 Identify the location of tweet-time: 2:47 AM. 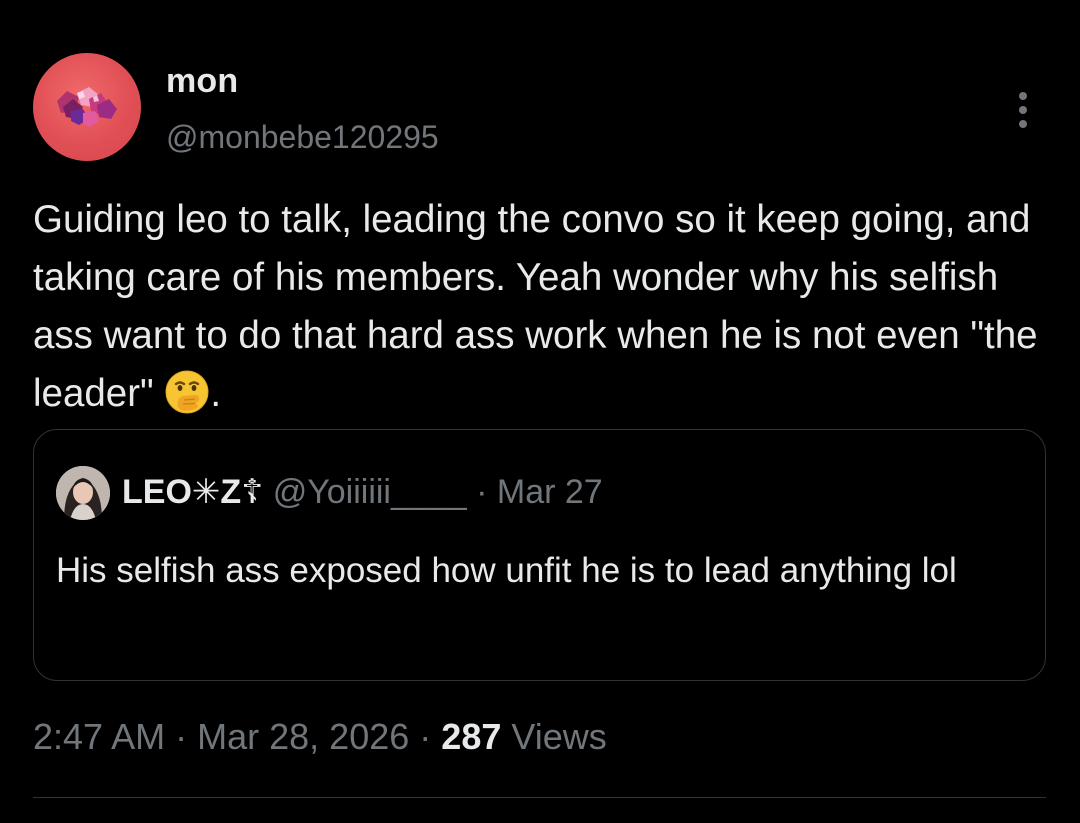
(99, 736).